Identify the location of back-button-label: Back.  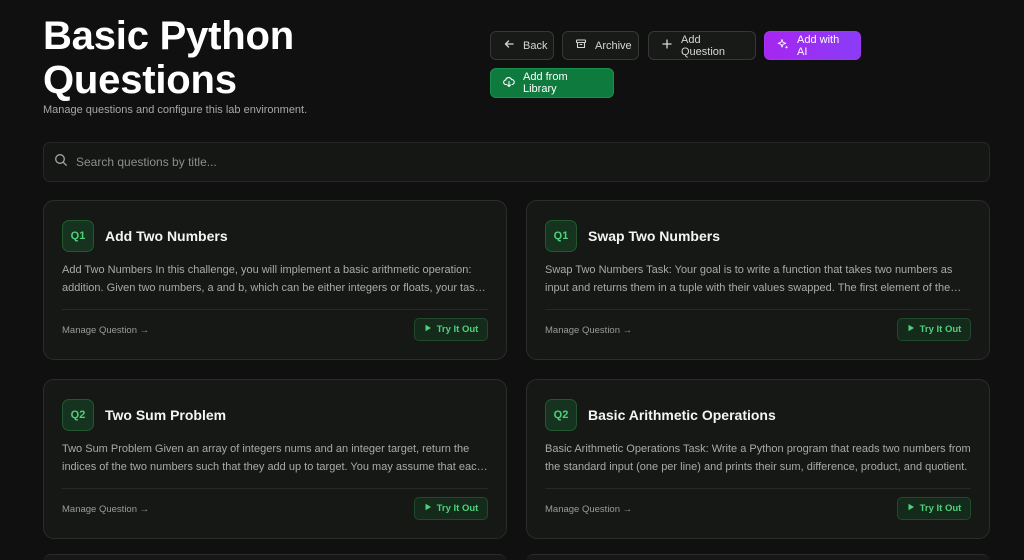
(535, 45).